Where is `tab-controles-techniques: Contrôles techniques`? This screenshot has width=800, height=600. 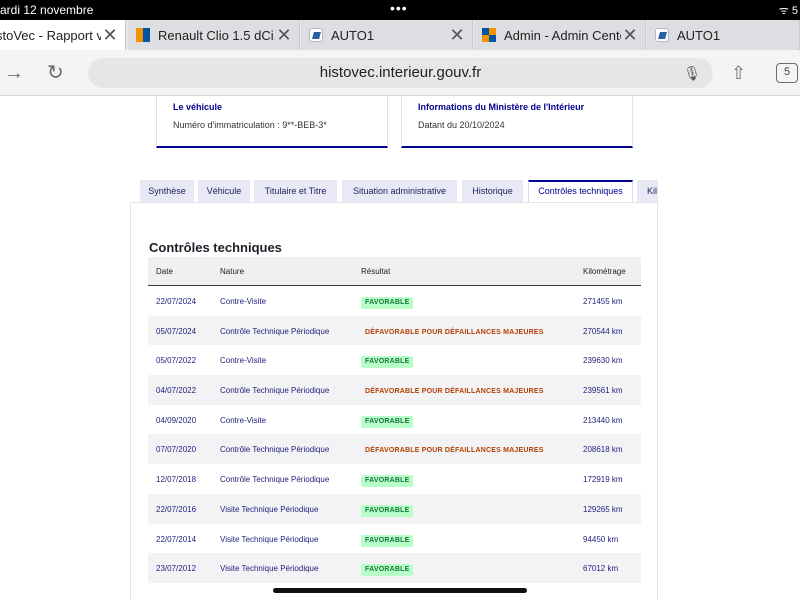
tab-controles-techniques: Contrôles techniques is located at coordinates (580, 191).